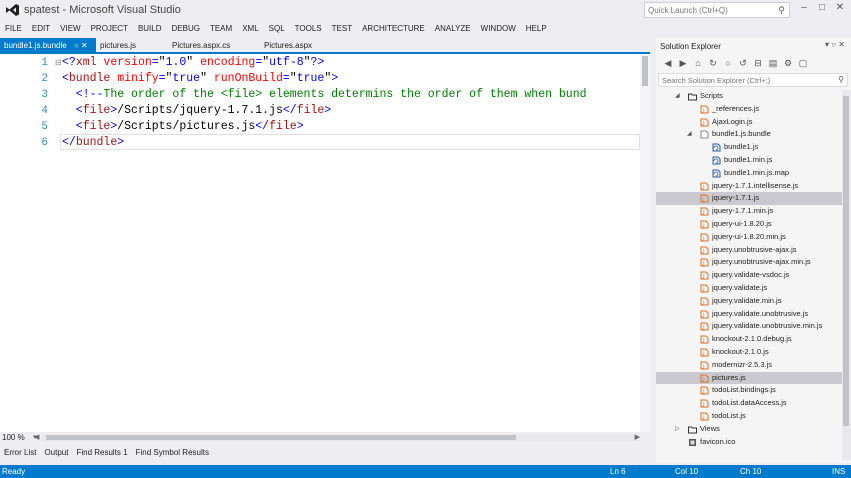 The image size is (851, 478). I want to click on code-line: <file>/Scripts/jquery-1.7.1.js</file>, so click(196, 111).